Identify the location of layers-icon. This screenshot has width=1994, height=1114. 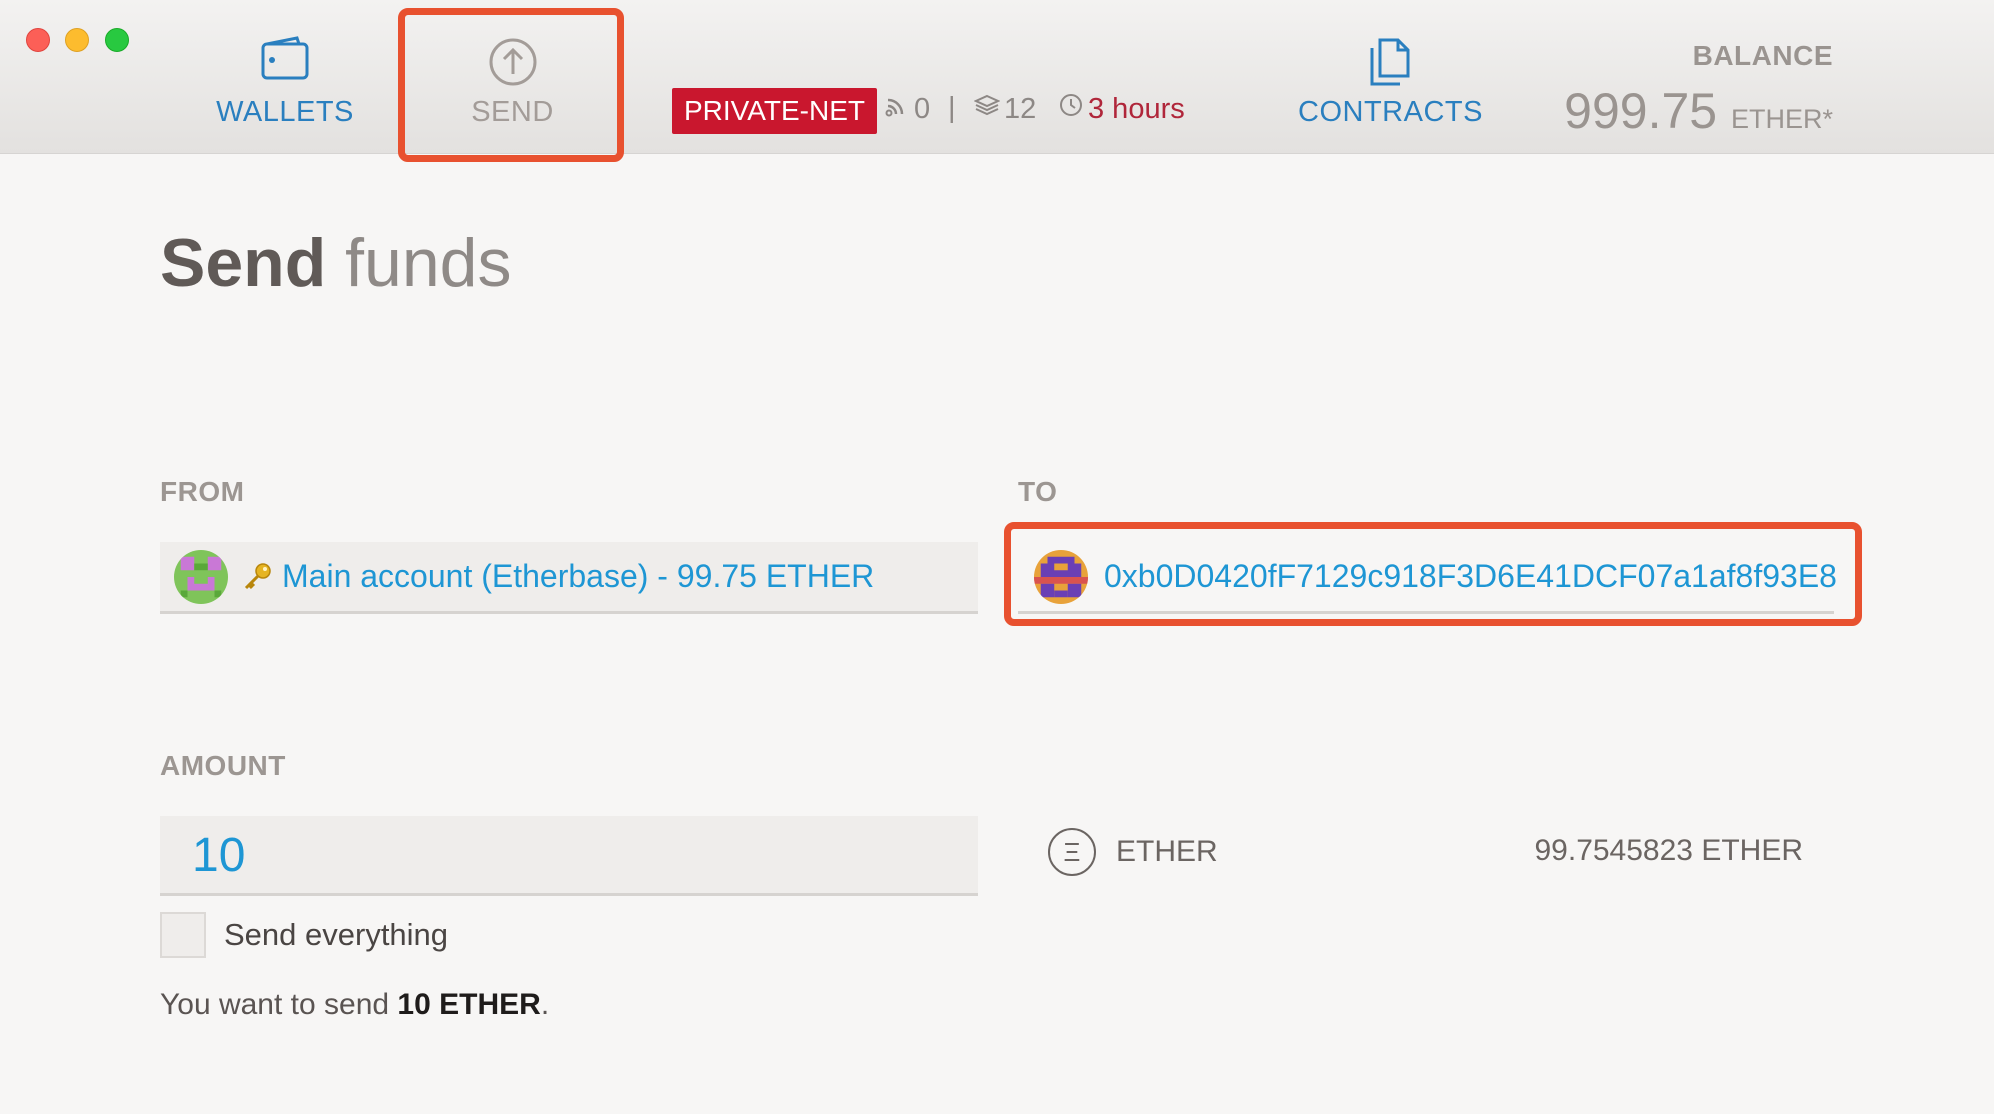
(987, 109).